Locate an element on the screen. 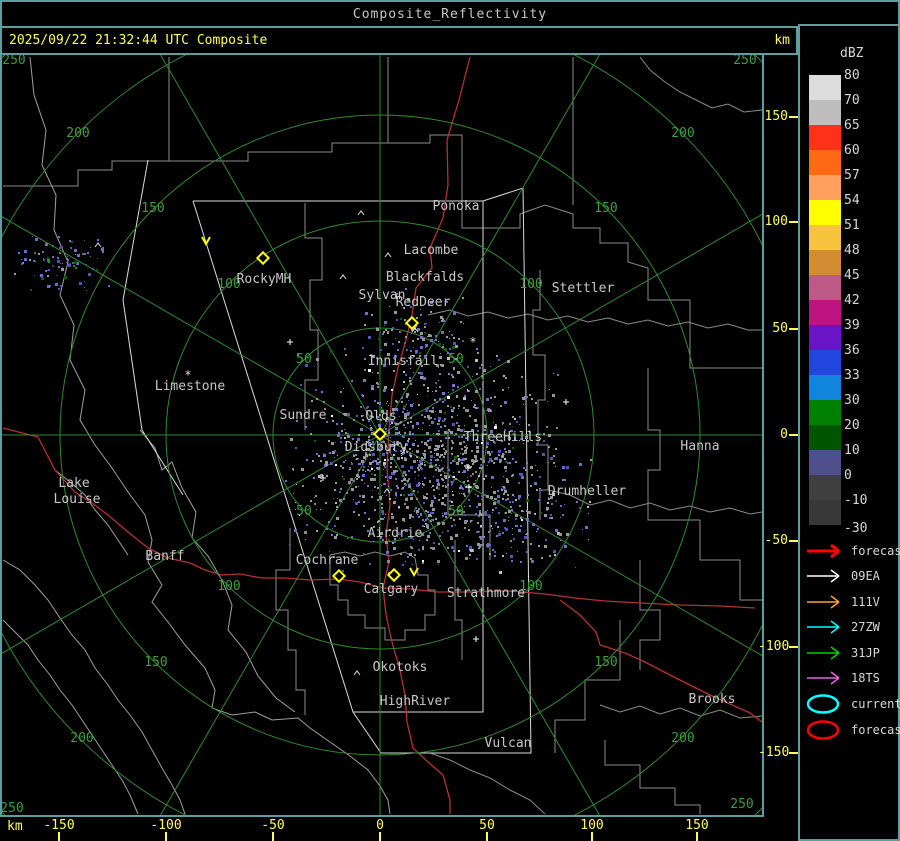  town-label-rockymh: RockyMH is located at coordinates (264, 279).